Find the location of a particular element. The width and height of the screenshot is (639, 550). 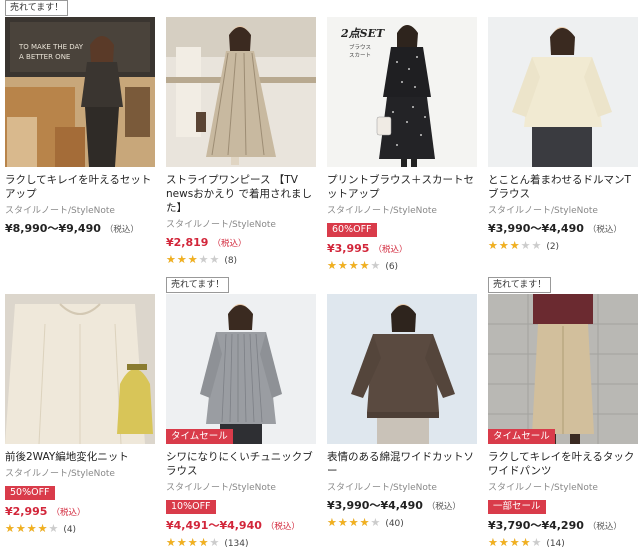

price-row: ¥4,491〜¥4,940 （税込） is located at coordinates (241, 525).